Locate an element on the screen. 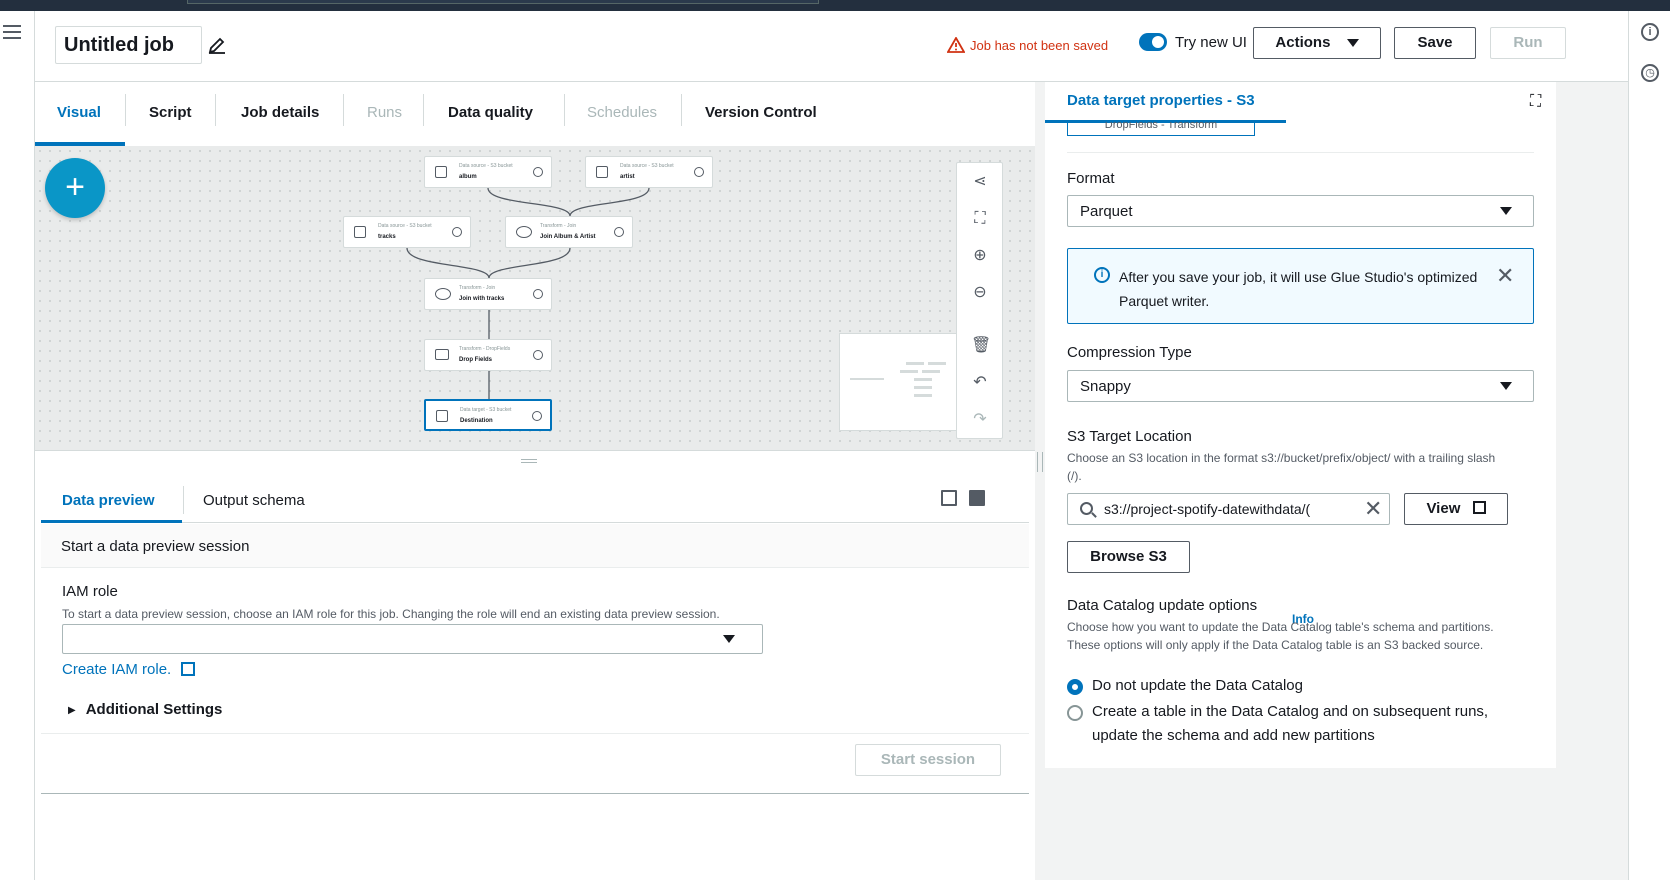  actions-label: Actions is located at coordinates (1303, 42).